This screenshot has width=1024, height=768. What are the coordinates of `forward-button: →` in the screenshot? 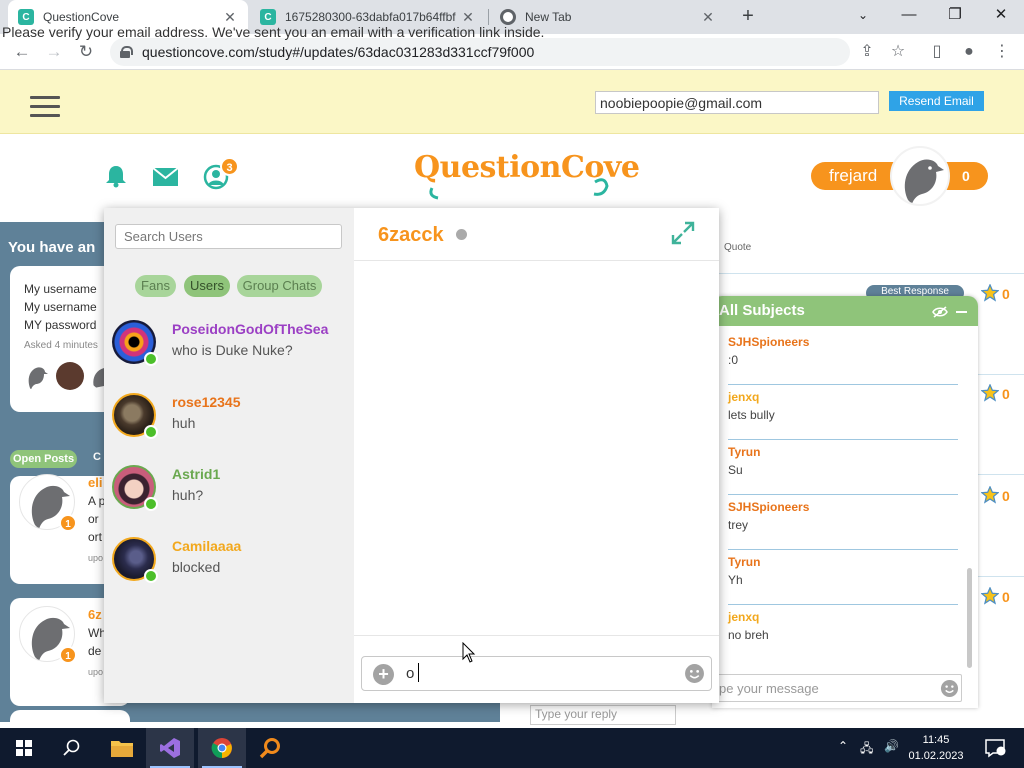 It's located at (54, 52).